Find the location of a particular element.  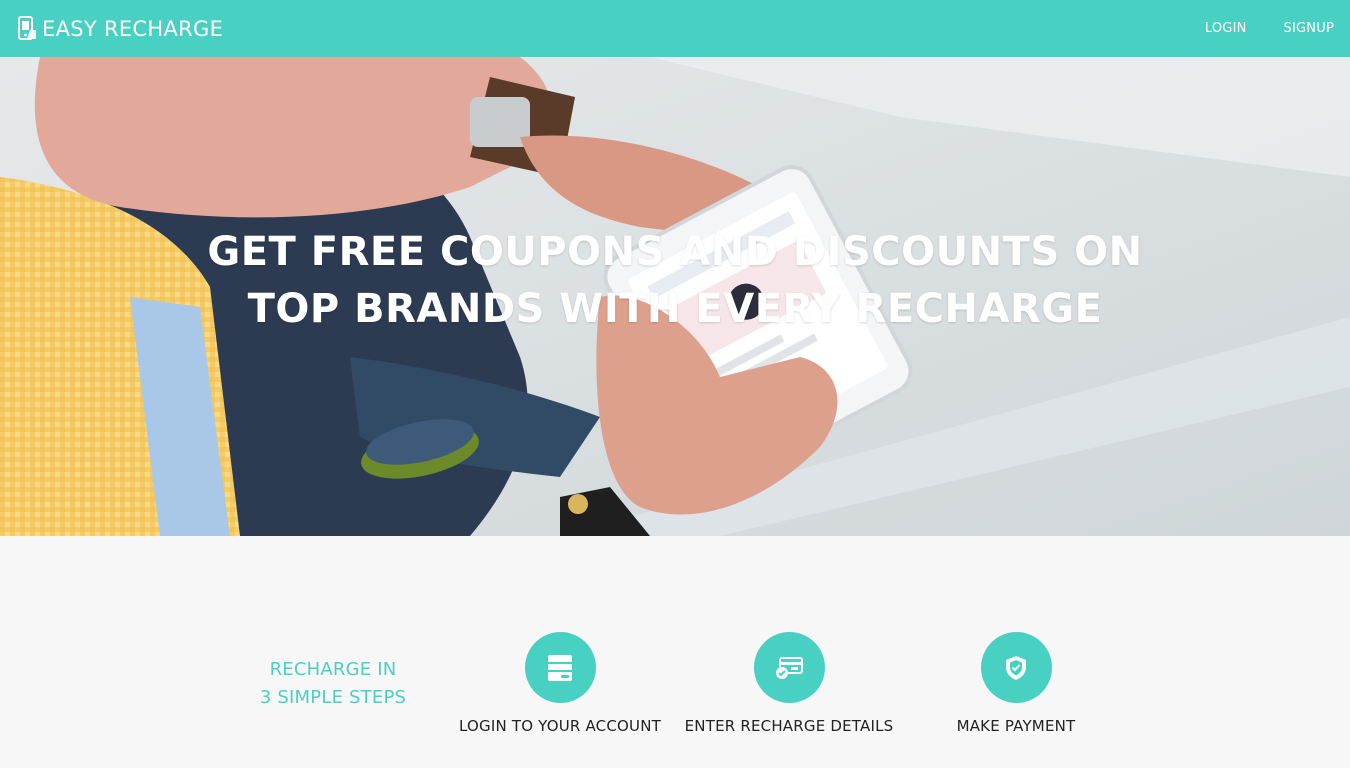

credit-card-check-icon is located at coordinates (789, 667).